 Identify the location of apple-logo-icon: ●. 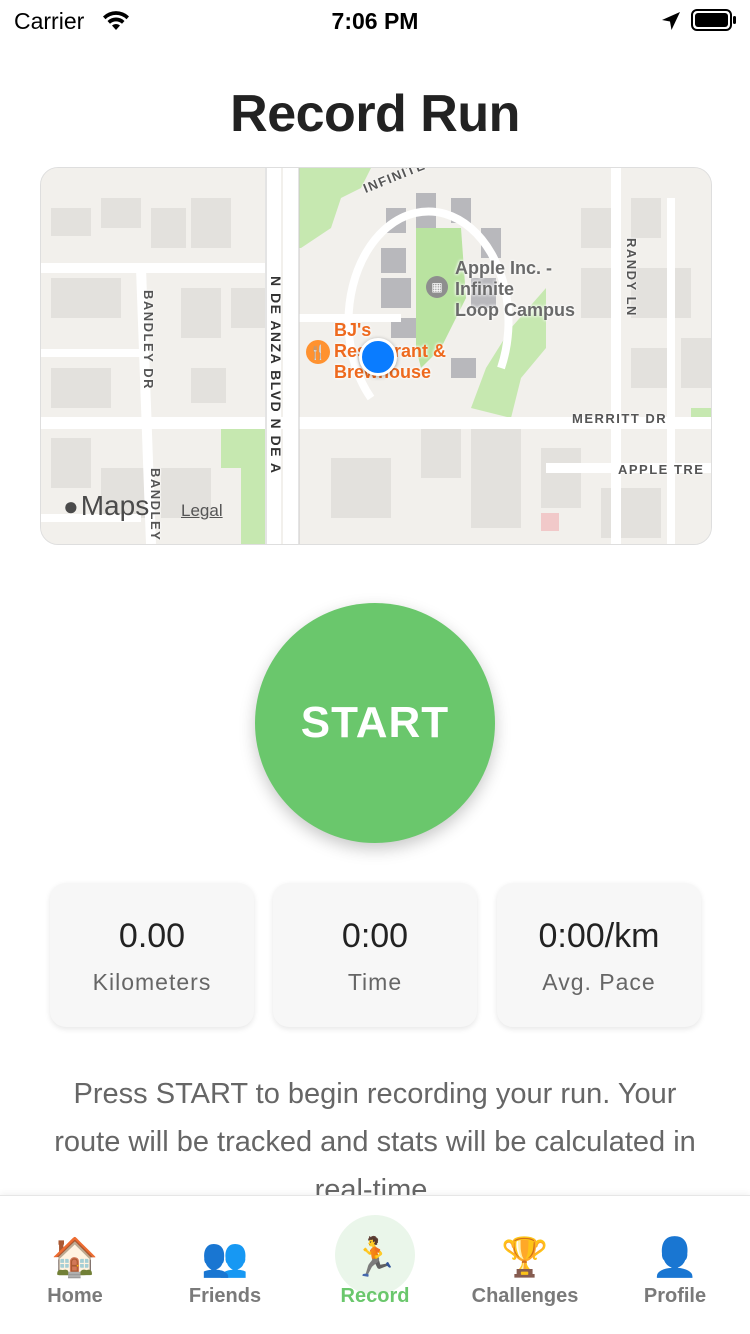
(71, 506).